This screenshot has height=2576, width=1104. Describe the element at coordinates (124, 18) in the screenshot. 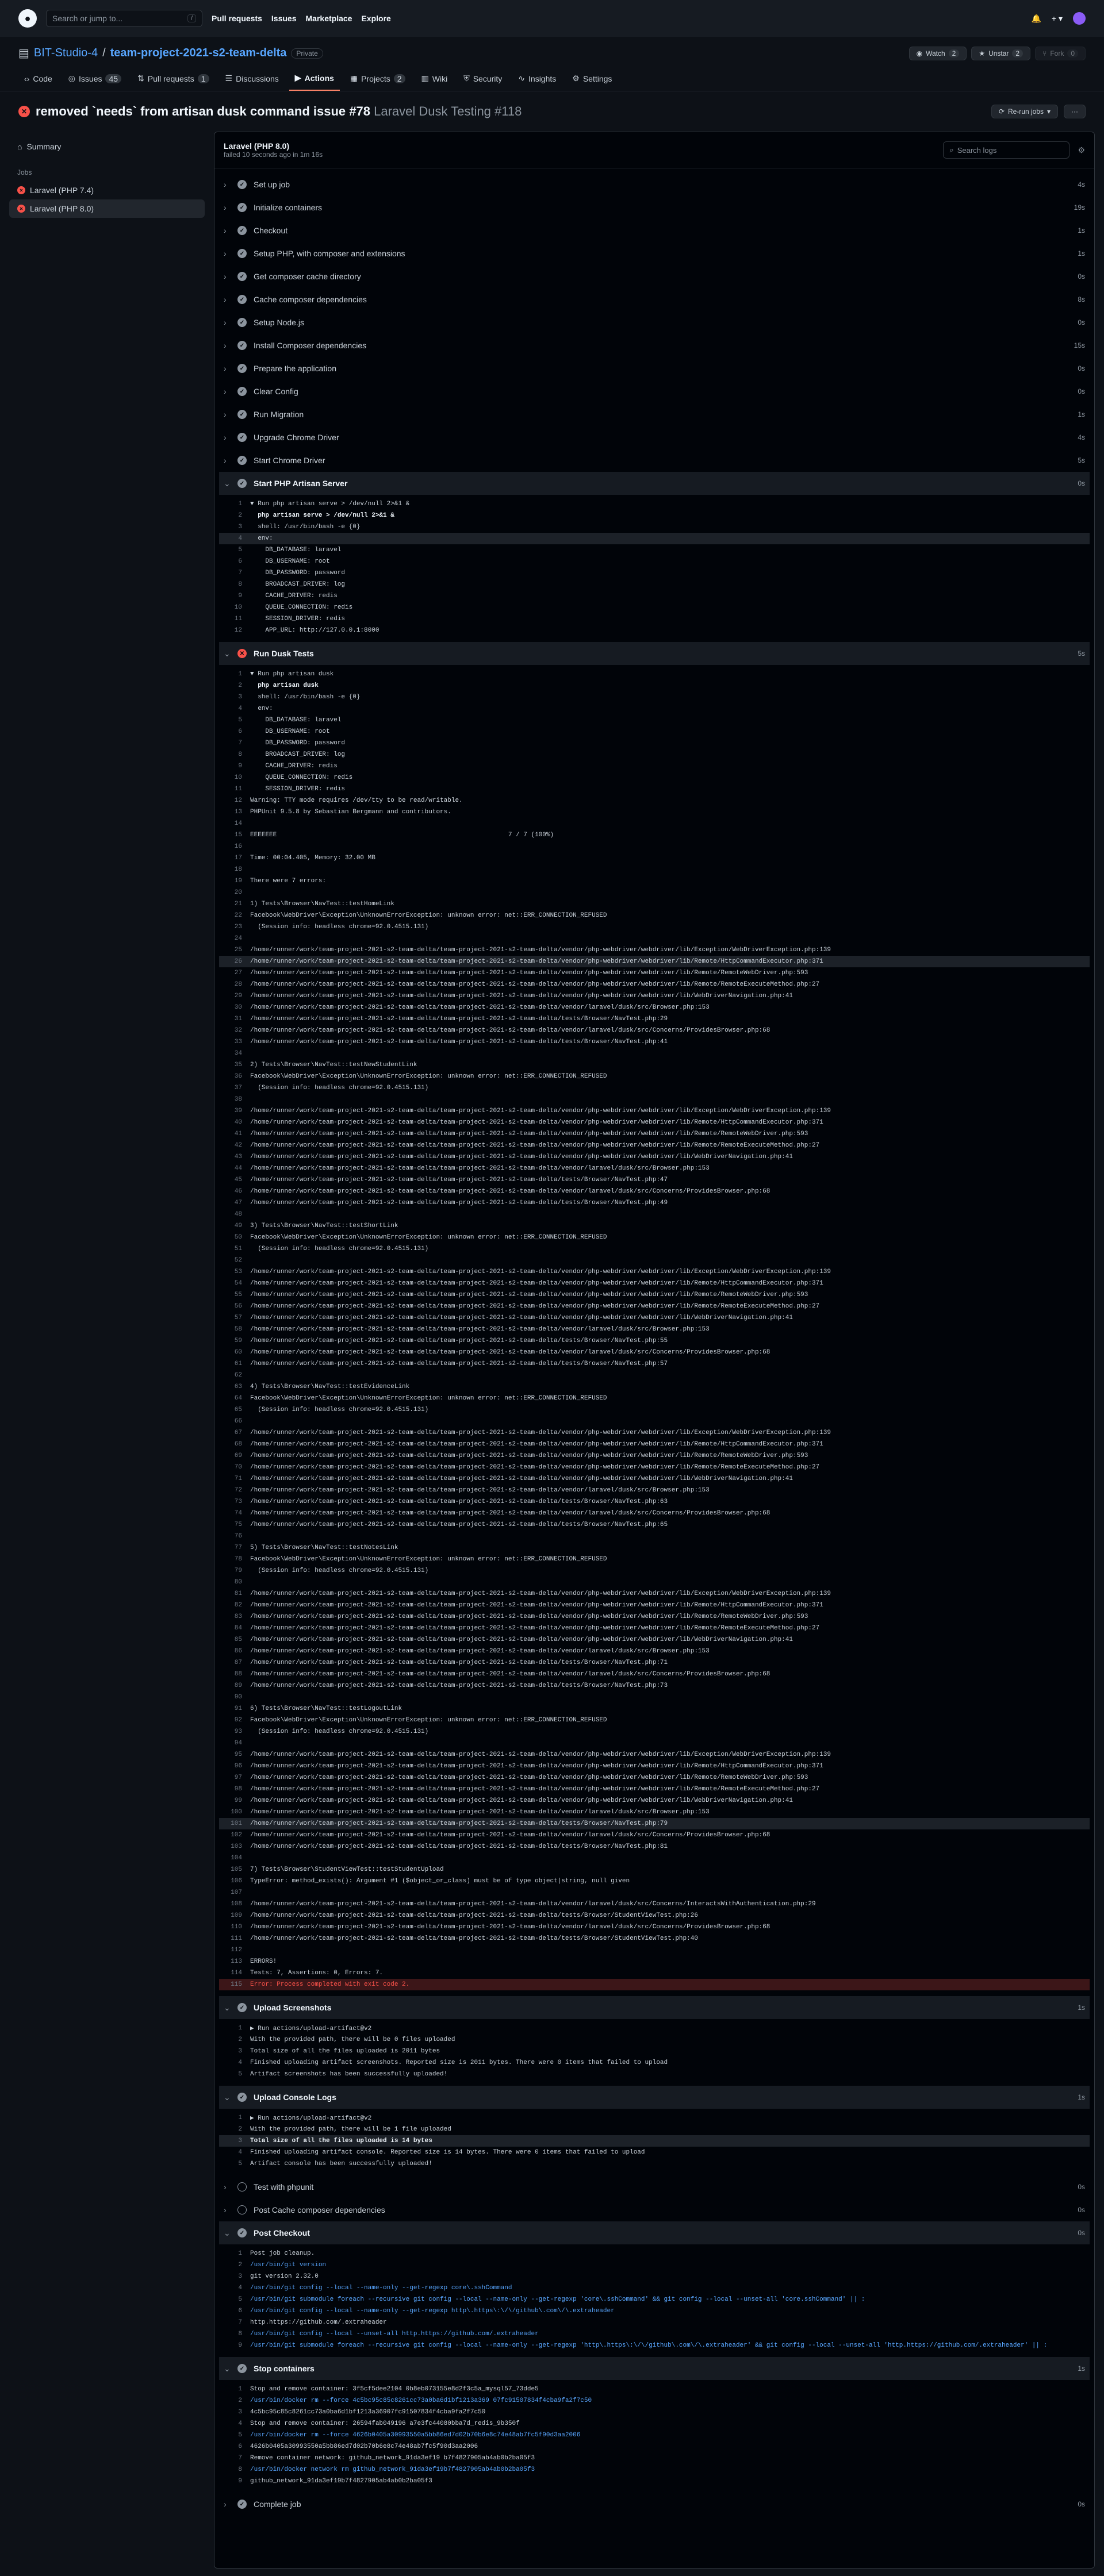

I see `search-input: Search or jump to... /` at that location.